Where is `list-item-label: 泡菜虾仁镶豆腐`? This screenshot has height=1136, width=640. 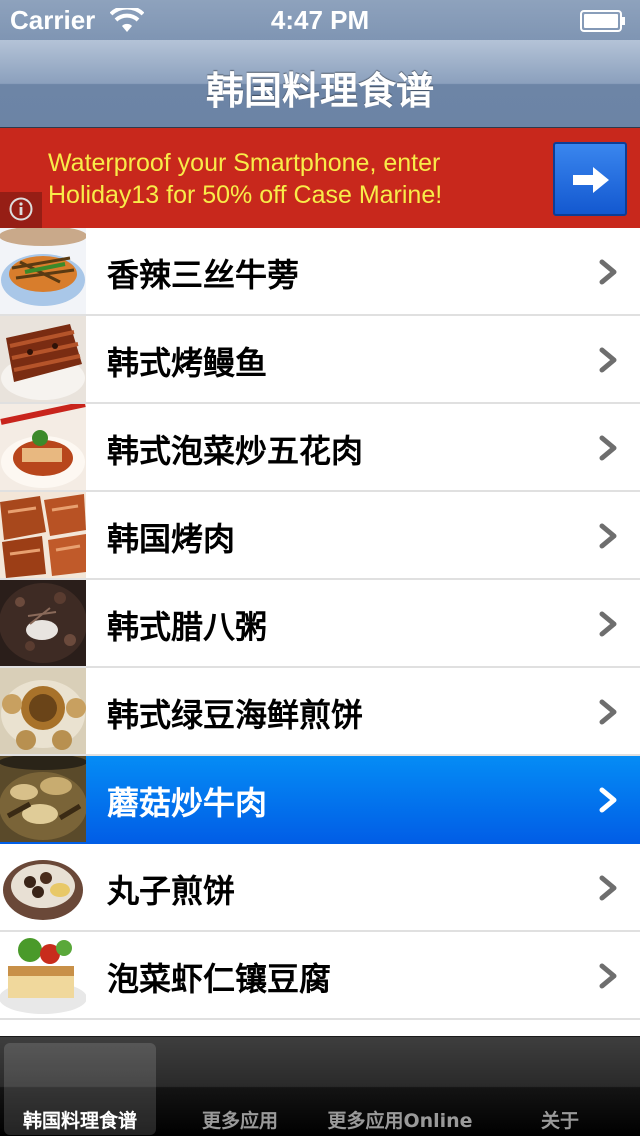
list-item-label: 泡菜虾仁镶豆腐 is located at coordinates (219, 979).